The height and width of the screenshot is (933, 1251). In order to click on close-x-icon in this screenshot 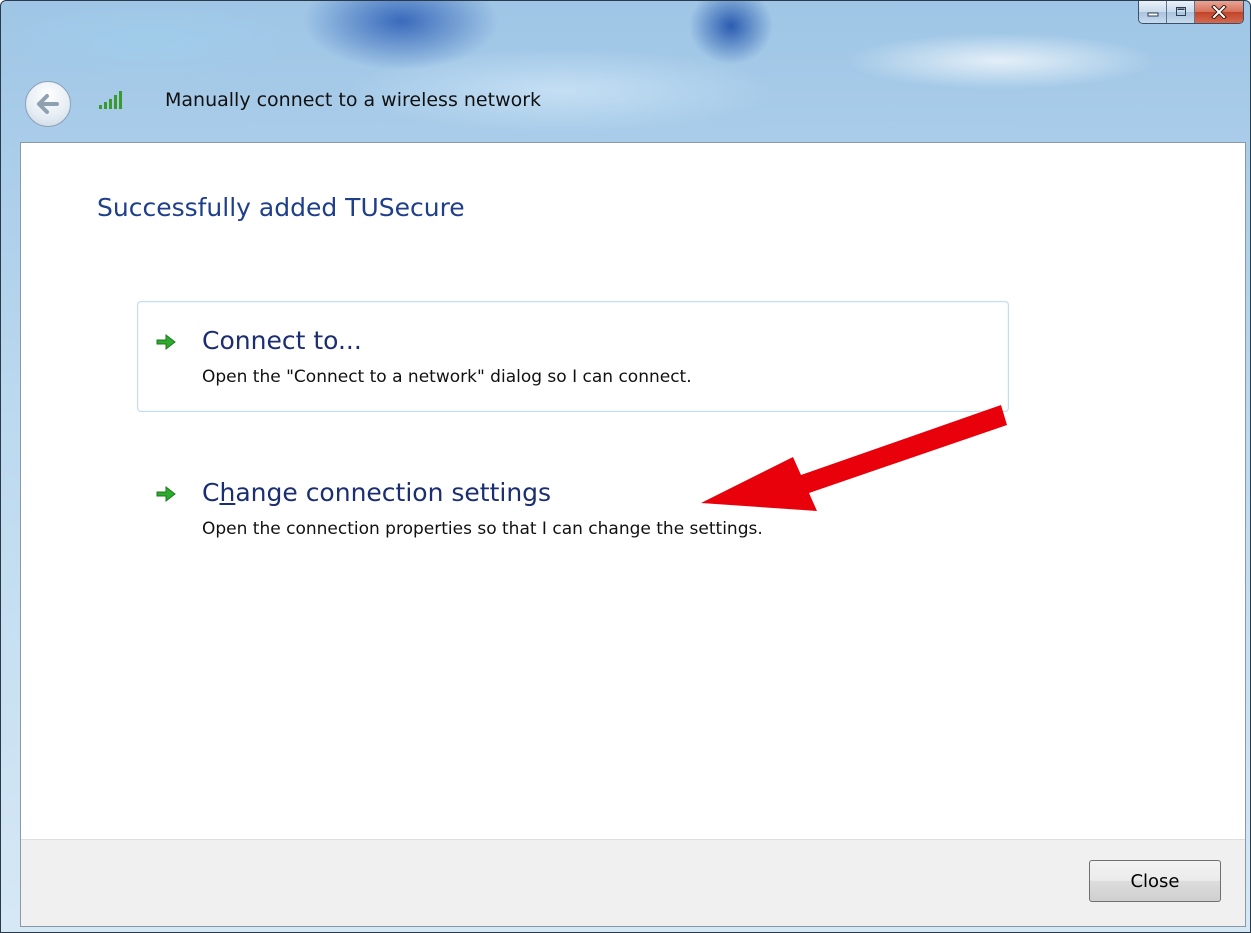, I will do `click(1219, 12)`.